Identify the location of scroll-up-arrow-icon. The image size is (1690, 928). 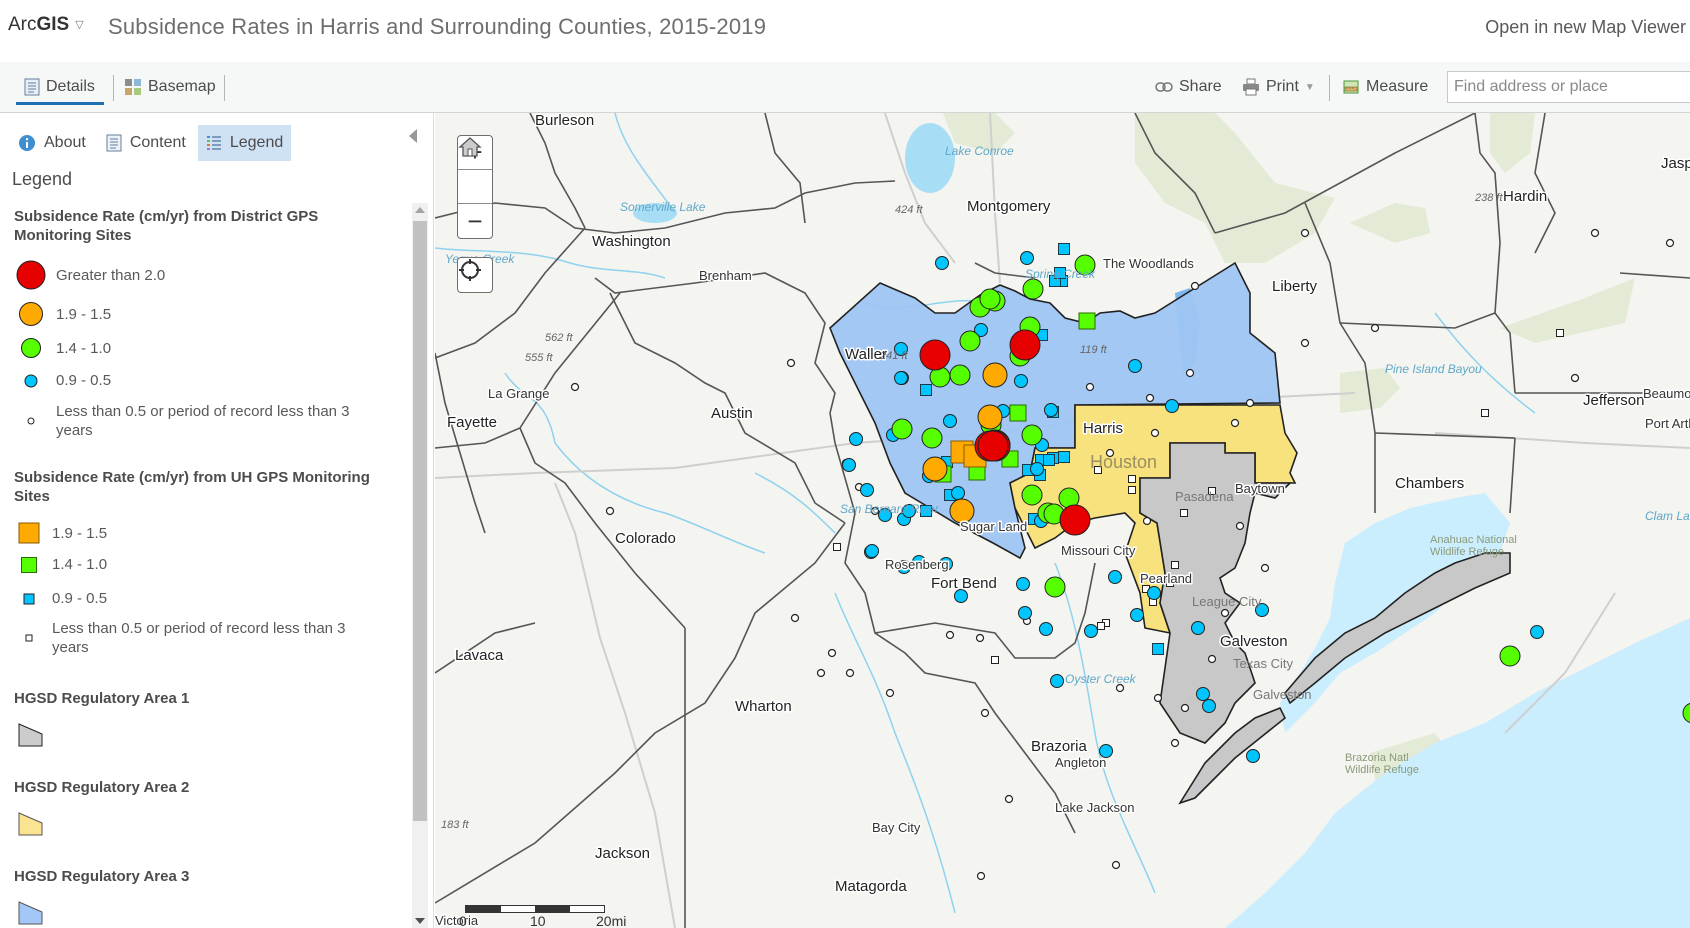
(420, 210).